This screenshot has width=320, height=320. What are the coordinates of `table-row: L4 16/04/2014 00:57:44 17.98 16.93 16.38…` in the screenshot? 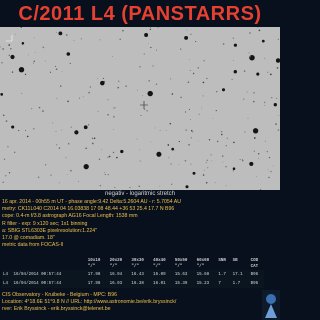 It's located at (133, 283).